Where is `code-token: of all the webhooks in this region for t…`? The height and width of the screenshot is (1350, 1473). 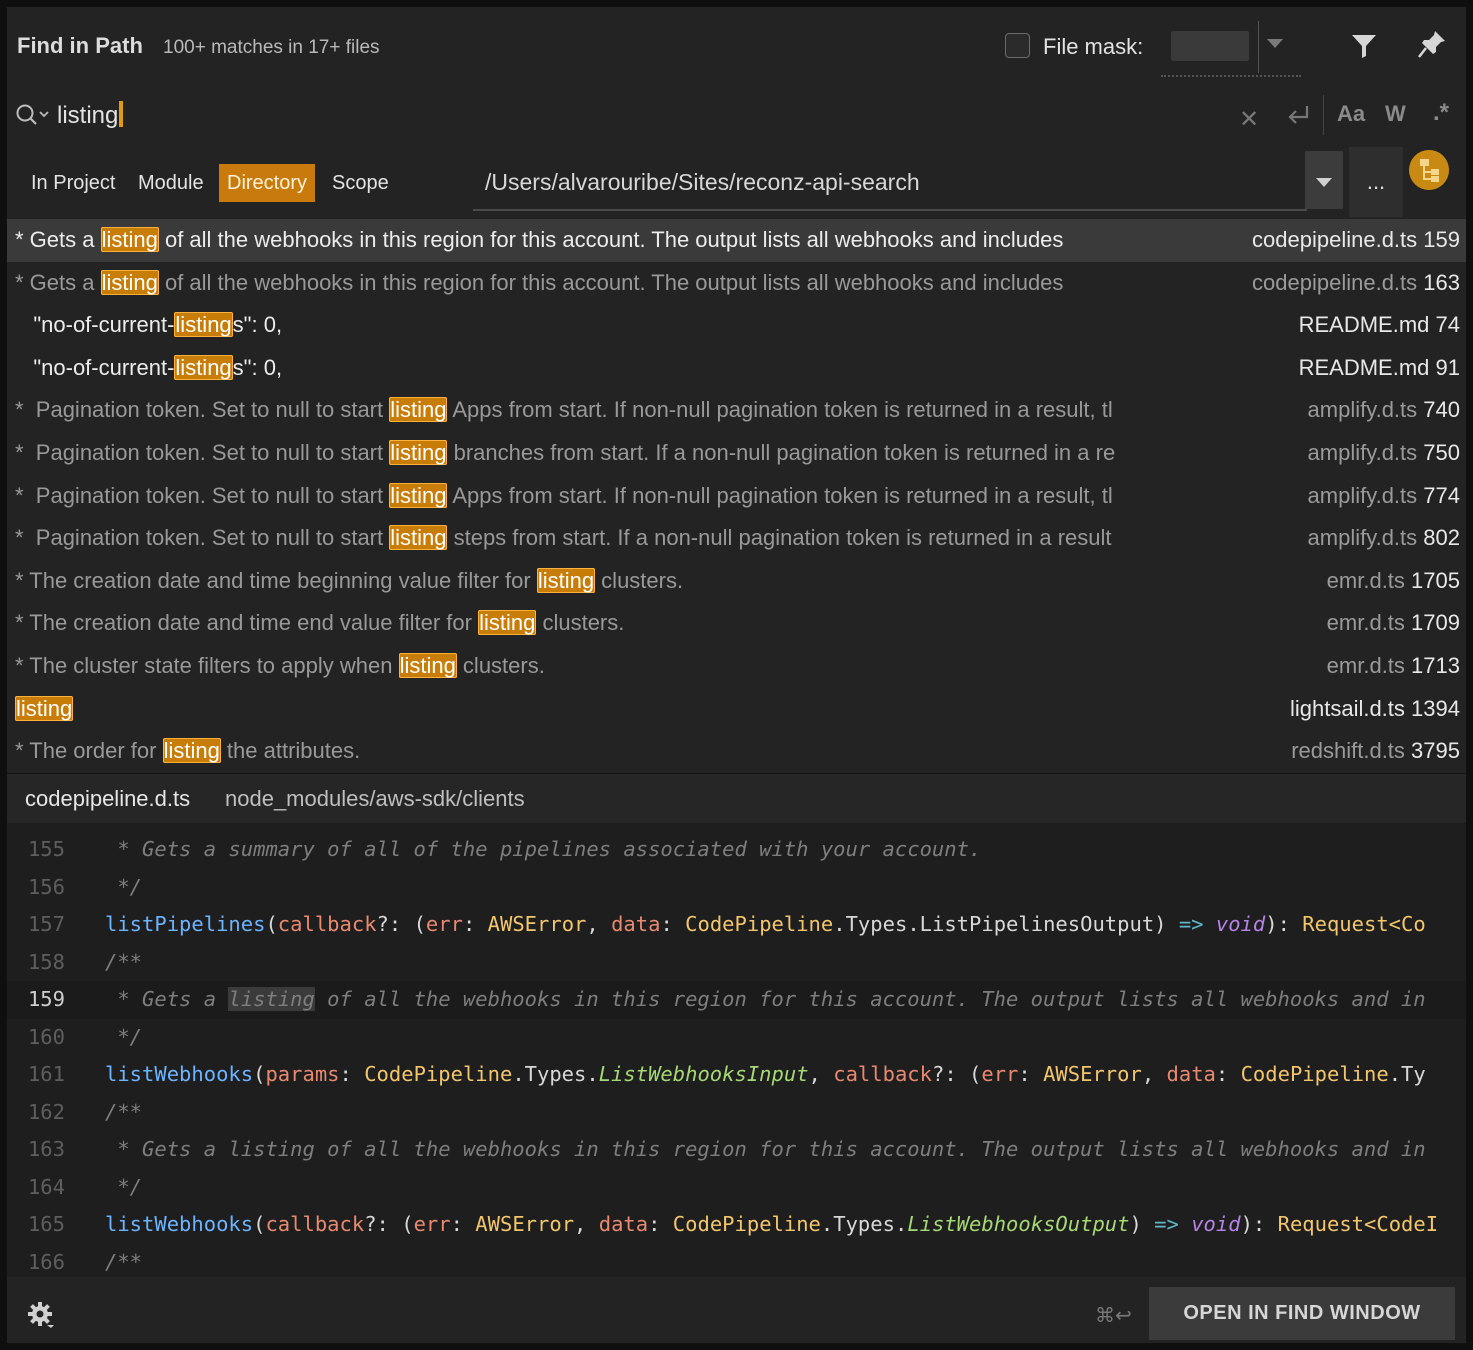
code-token: of all the webhooks in this region for t… is located at coordinates (870, 999).